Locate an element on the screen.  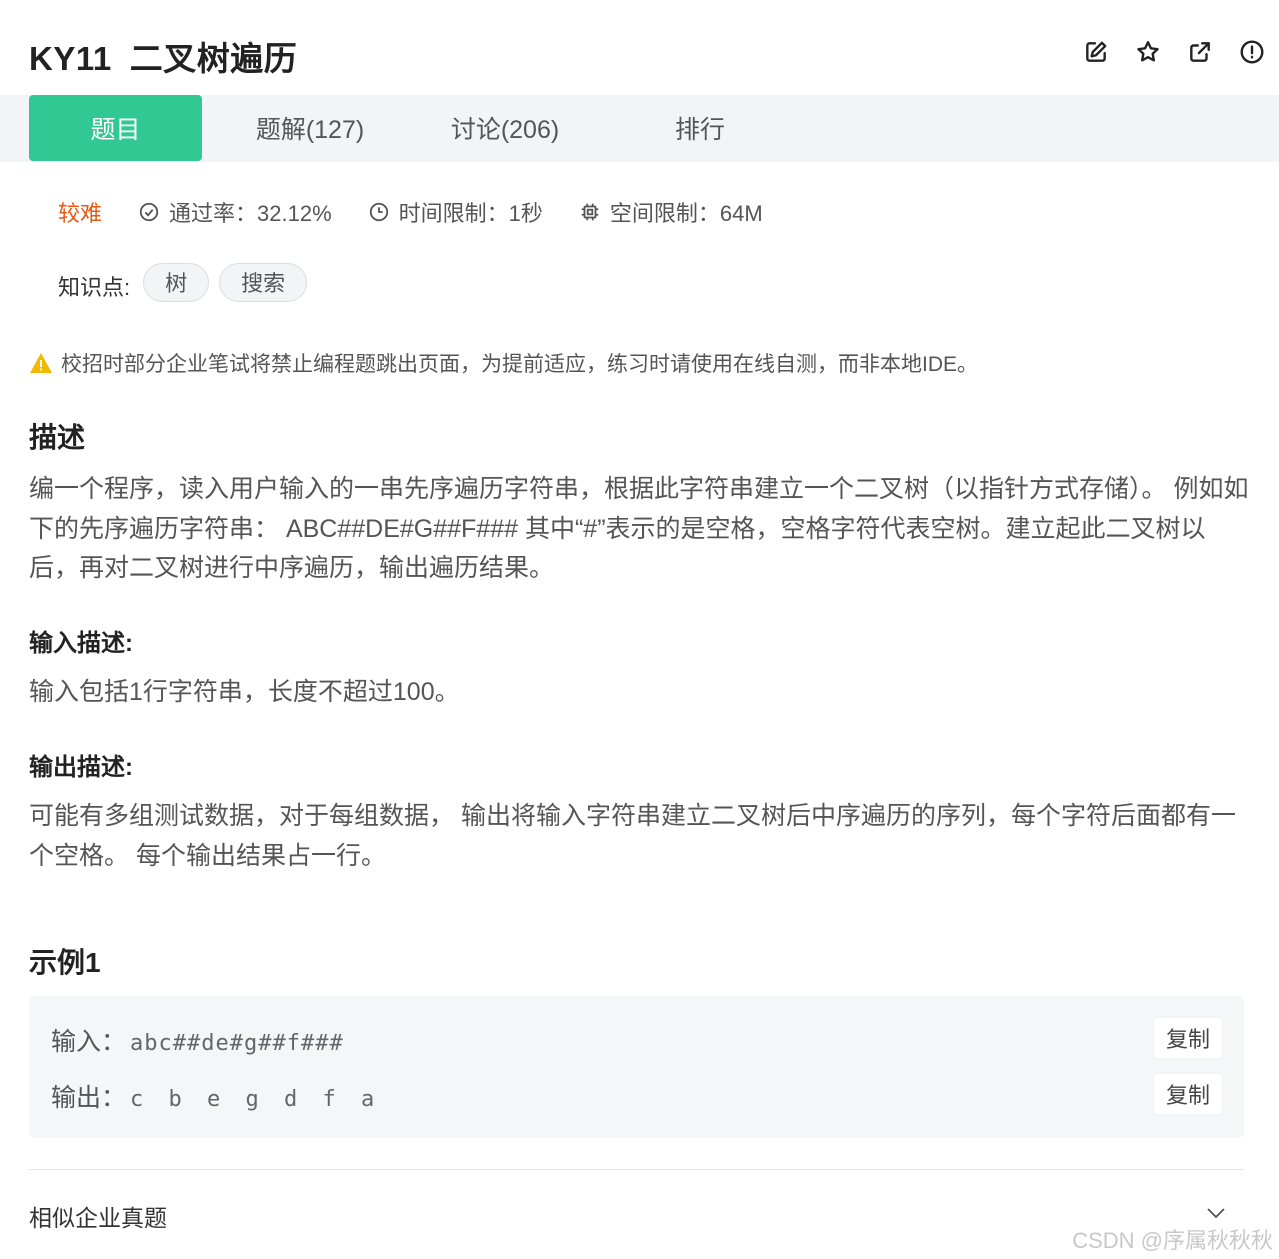
copy-input-button: 复制 is located at coordinates (1188, 1038).